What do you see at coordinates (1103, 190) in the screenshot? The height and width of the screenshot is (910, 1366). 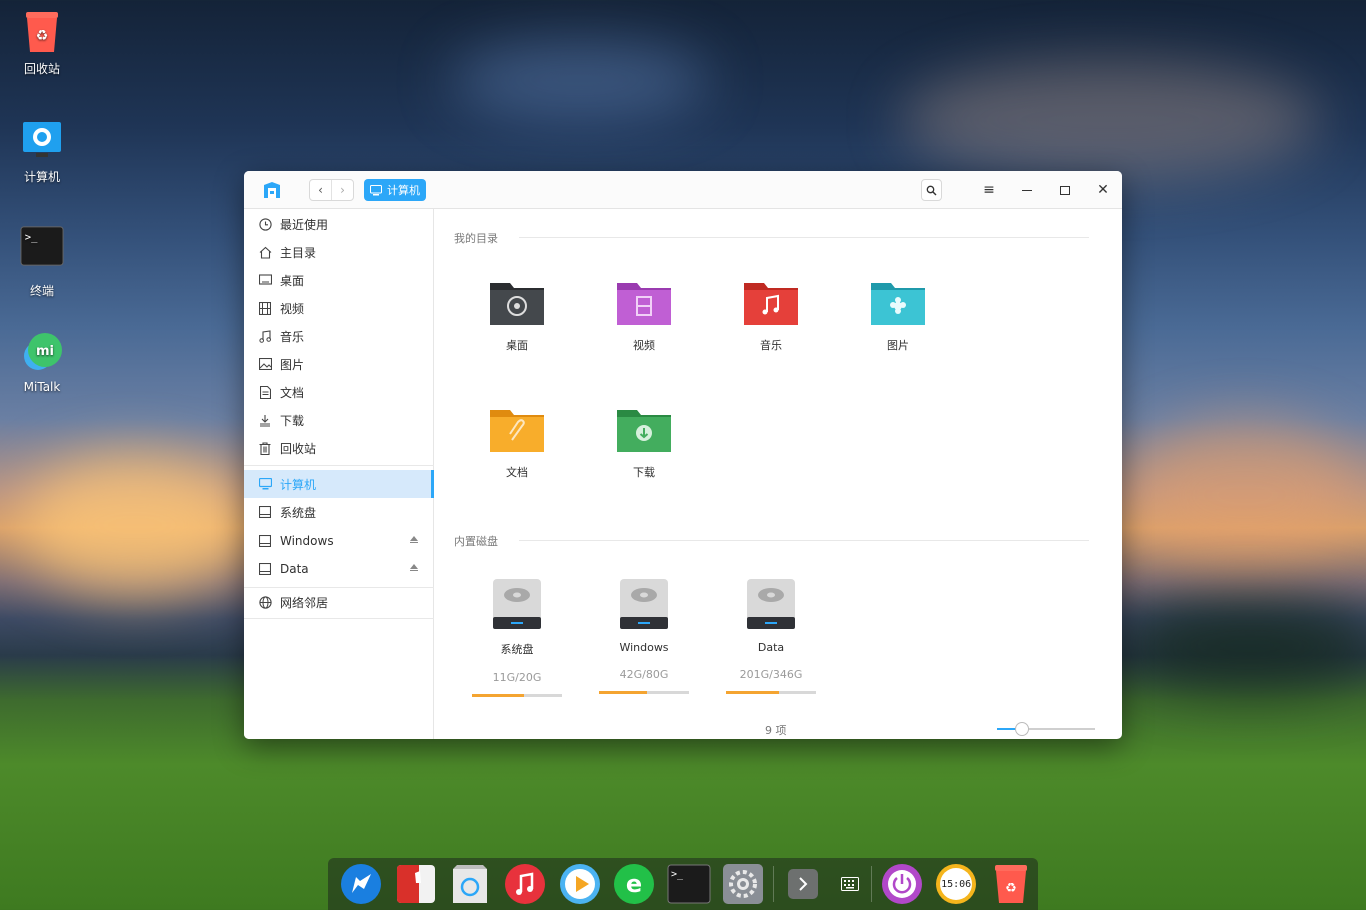 I see `close-button: ✕` at bounding box center [1103, 190].